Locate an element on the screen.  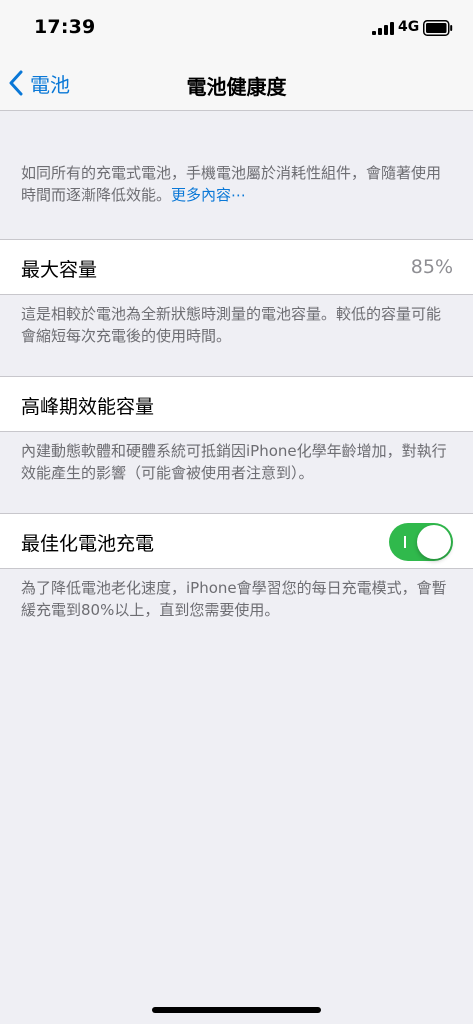
toggle-on-indicator is located at coordinates (405, 542).